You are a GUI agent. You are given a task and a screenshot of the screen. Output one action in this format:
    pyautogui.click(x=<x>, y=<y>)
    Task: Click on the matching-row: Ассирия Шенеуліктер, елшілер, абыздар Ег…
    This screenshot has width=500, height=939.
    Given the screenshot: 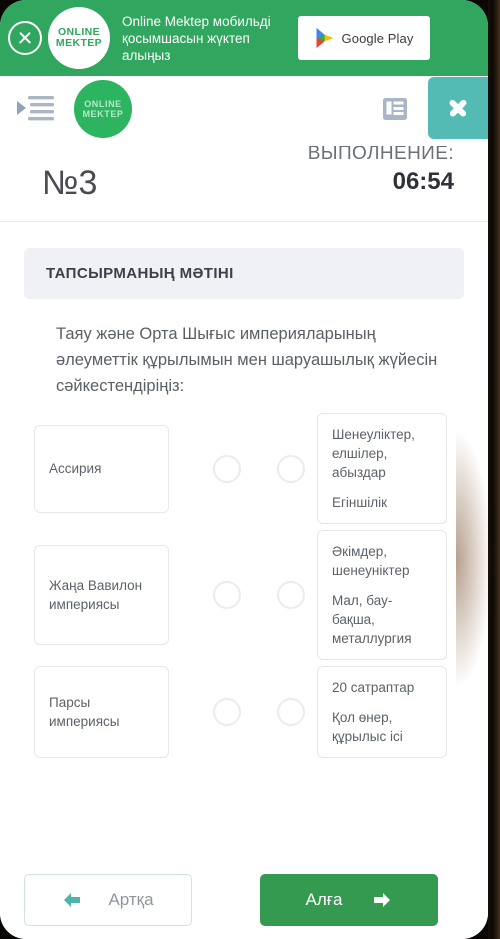 What is the action you would take?
    pyautogui.click(x=244, y=468)
    